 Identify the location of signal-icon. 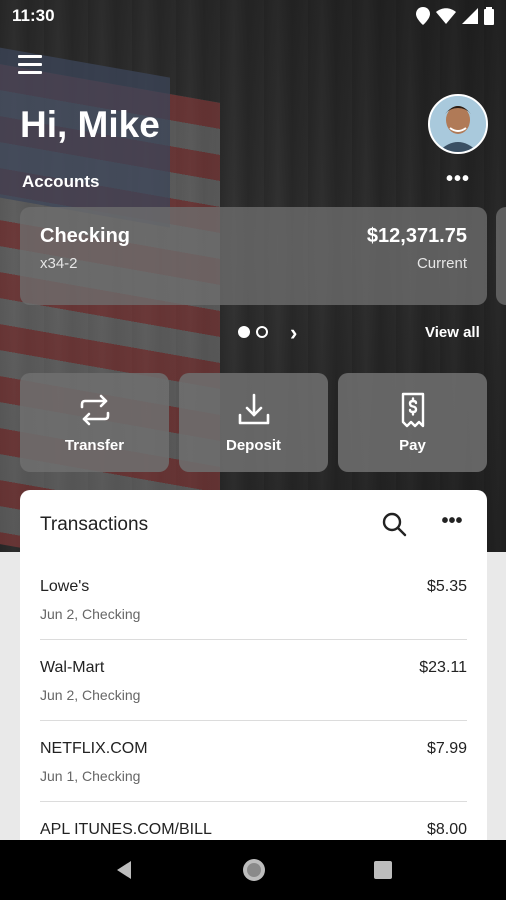
(470, 16).